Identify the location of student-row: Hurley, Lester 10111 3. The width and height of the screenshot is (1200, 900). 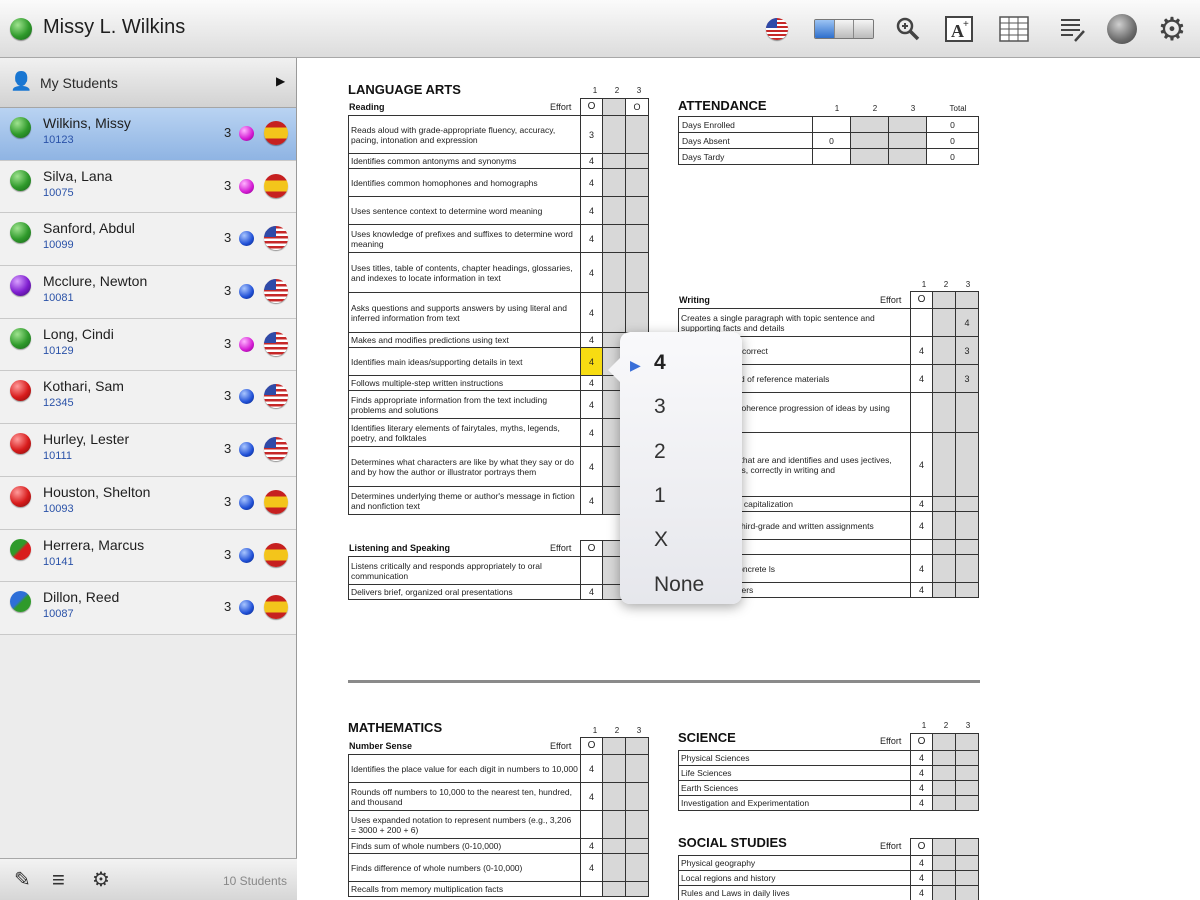
(148, 450).